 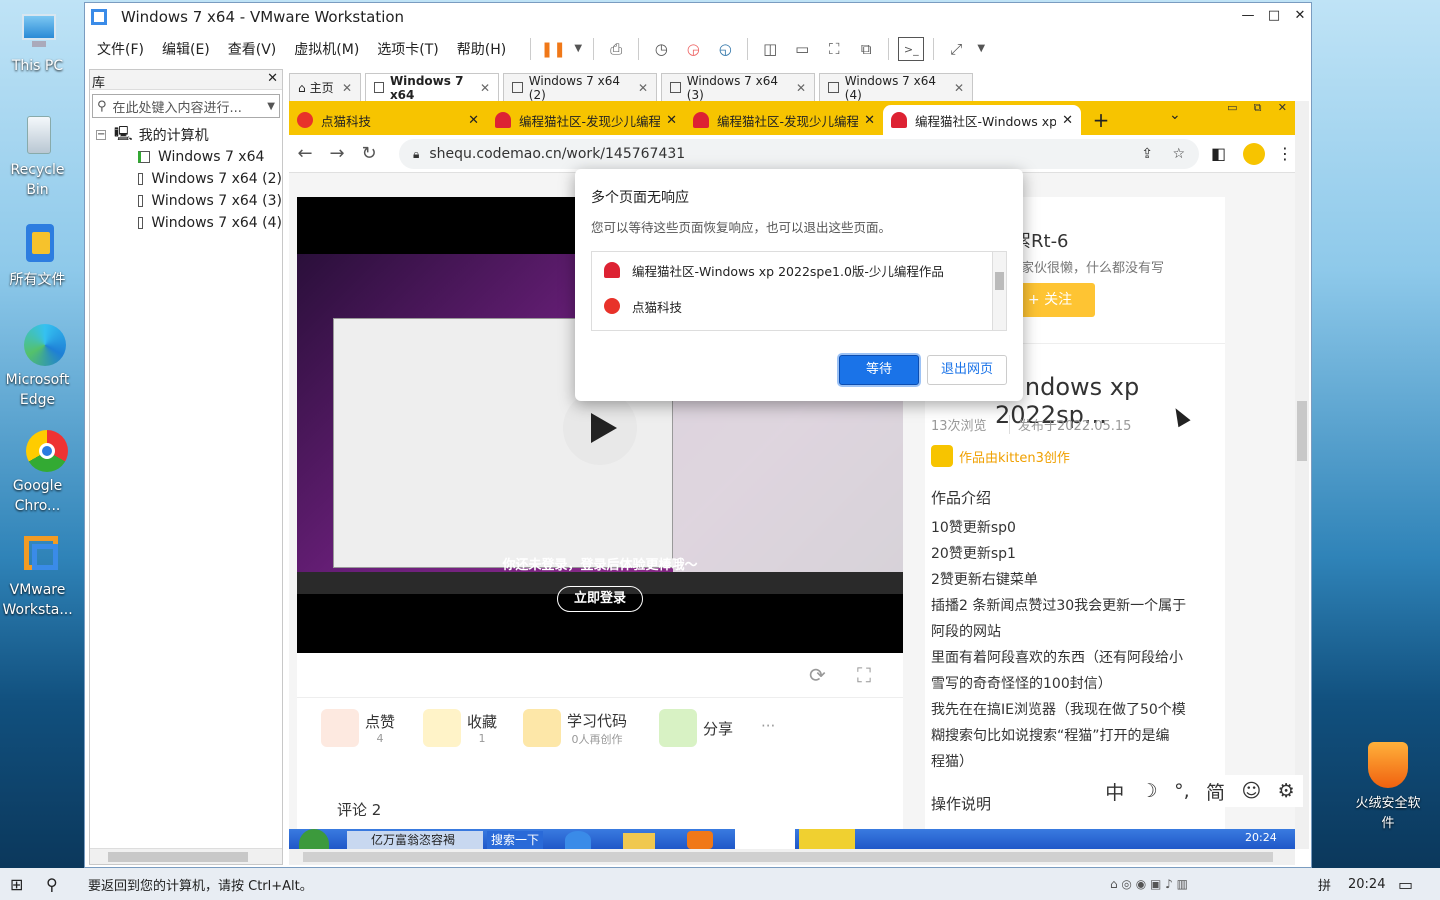 What do you see at coordinates (101, 135) in the screenshot?
I see `collapse-icon: −` at bounding box center [101, 135].